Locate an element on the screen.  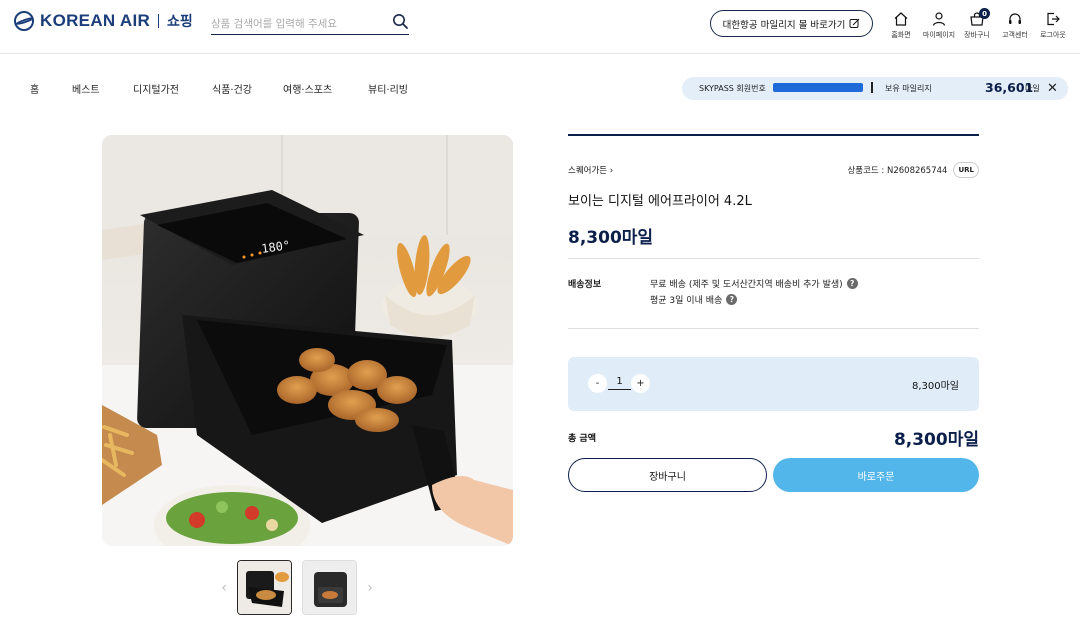
shipping-label: 배송정보 is located at coordinates (585, 285).